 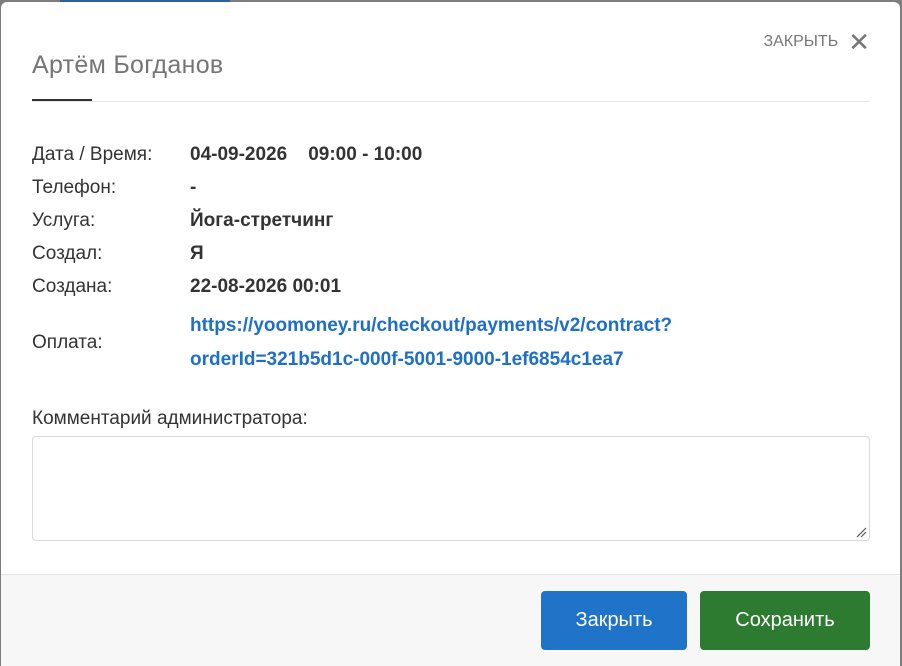 I want to click on detail-row-datetime: Дата / Время: 04-09-2026 09:00 - 10:00, so click(x=451, y=154).